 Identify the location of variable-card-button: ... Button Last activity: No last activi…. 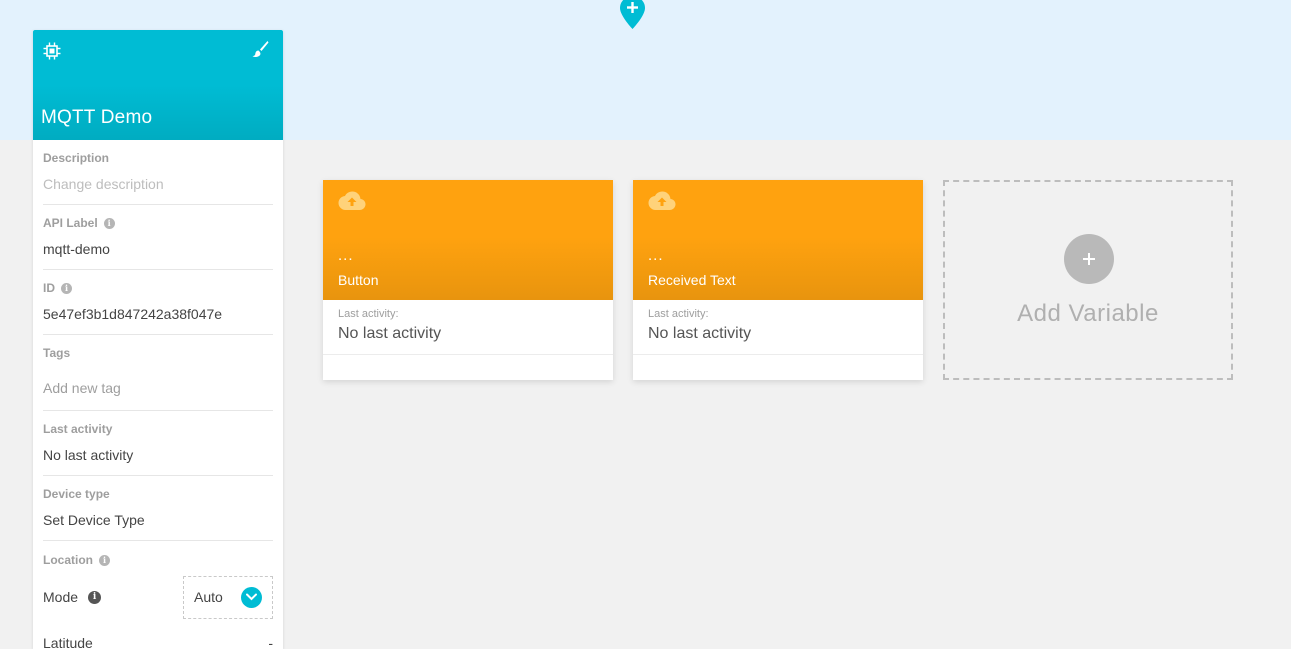
(468, 280).